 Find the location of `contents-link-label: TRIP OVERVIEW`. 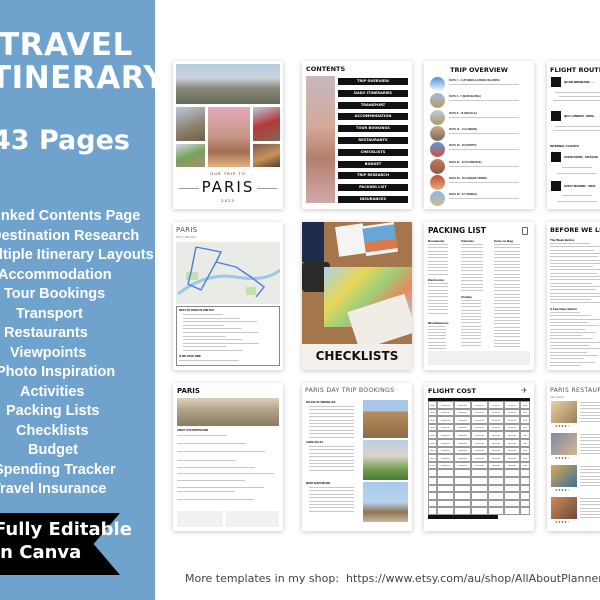

contents-link-label: TRIP OVERVIEW is located at coordinates (373, 81).